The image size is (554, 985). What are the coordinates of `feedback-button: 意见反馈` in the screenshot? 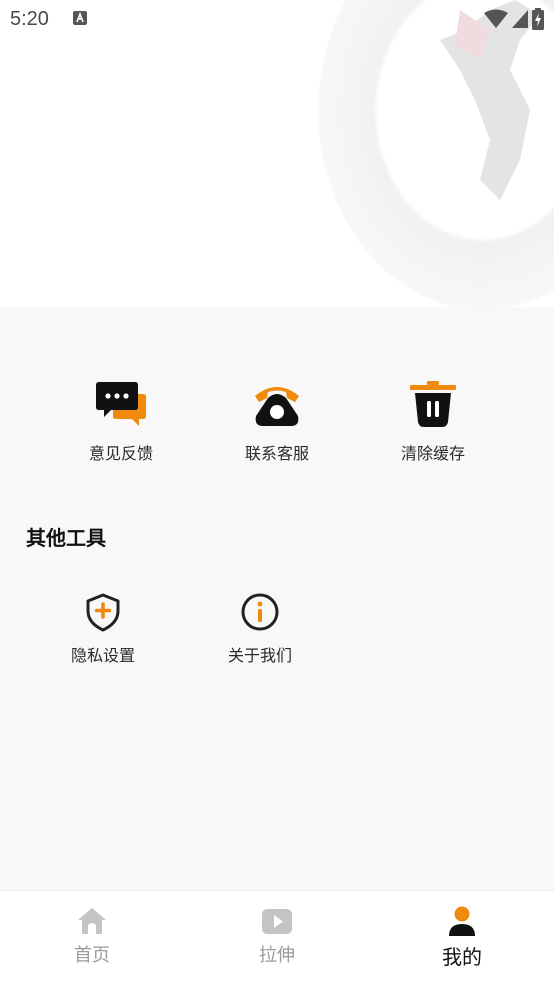 It's located at (121, 422).